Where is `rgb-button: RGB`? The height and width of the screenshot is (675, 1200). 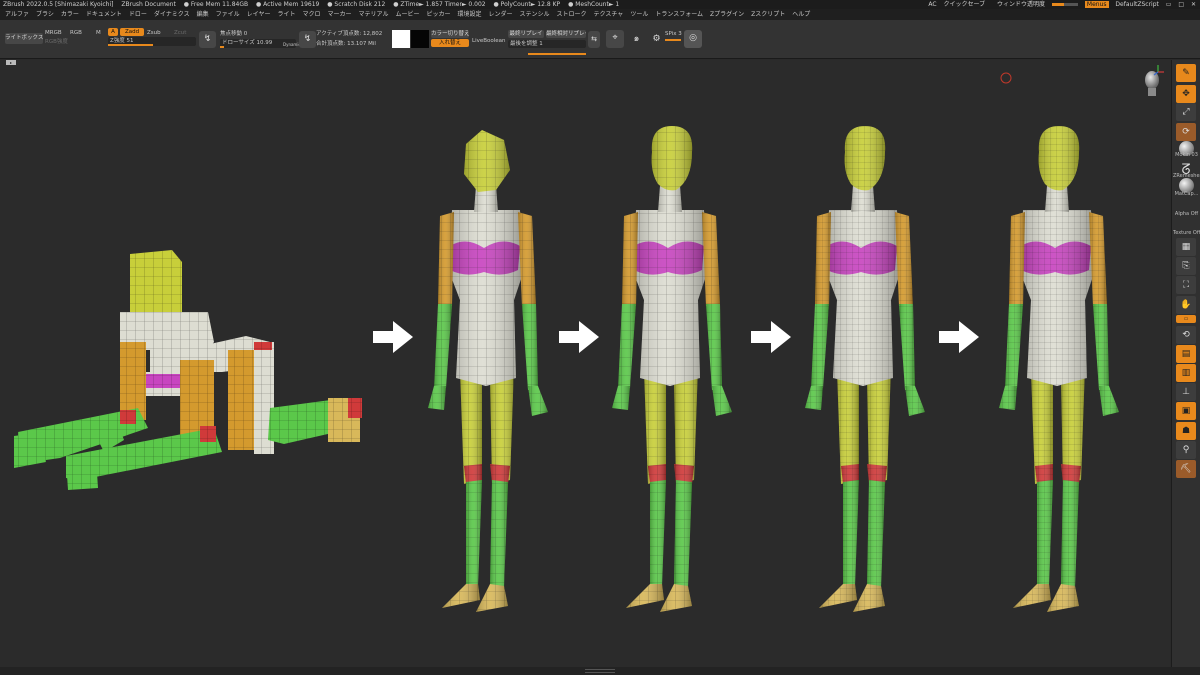
rgb-button: RGB is located at coordinates (76, 33).